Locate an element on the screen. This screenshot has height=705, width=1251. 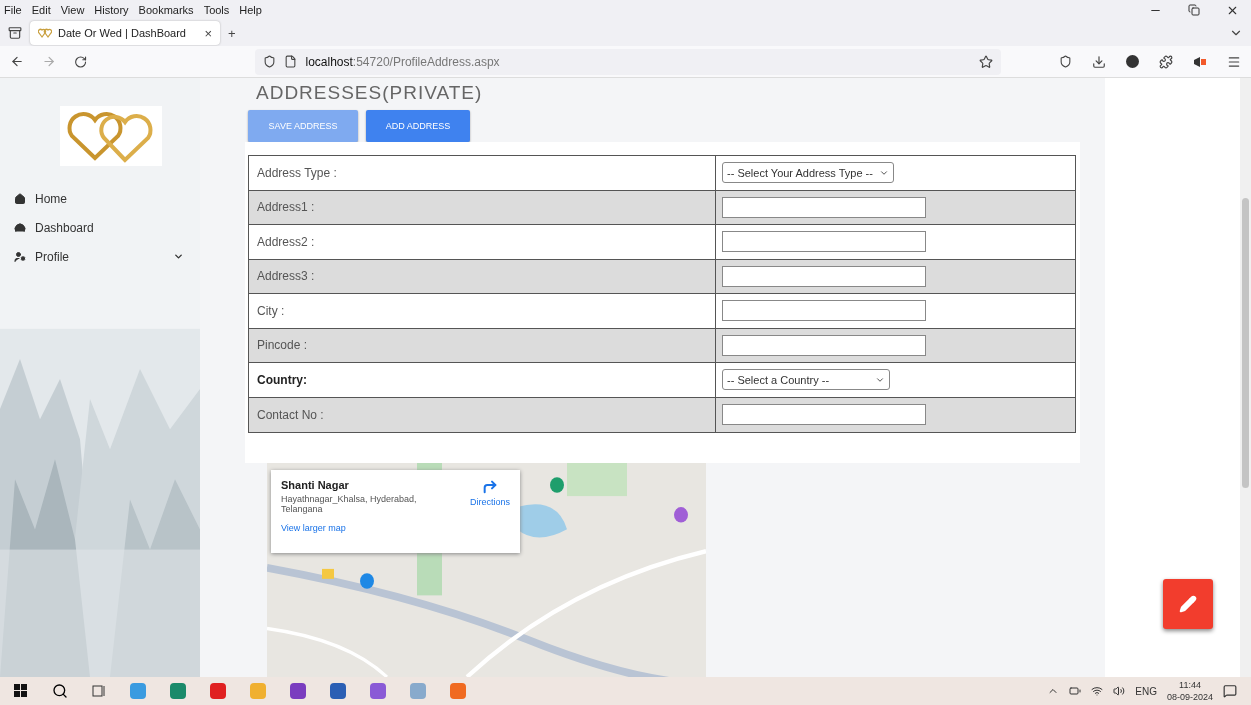
shield-icon is located at coordinates (270, 61).